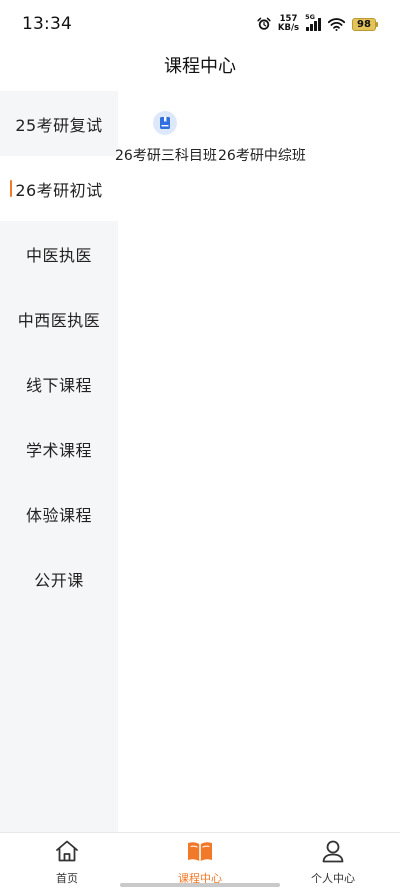 This screenshot has height=889, width=400. I want to click on active-indicator, so click(11, 188).